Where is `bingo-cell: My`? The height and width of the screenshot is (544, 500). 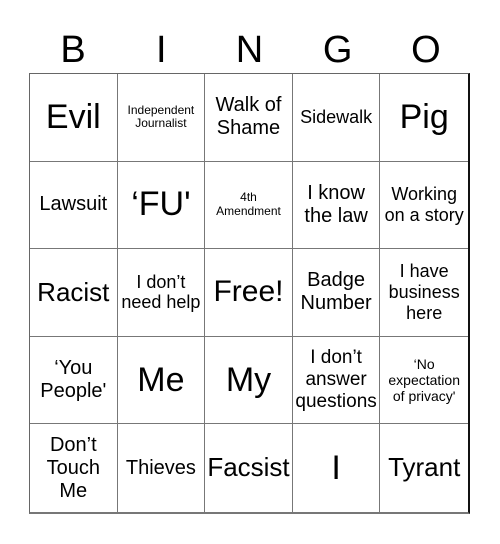 bingo-cell: My is located at coordinates (249, 380).